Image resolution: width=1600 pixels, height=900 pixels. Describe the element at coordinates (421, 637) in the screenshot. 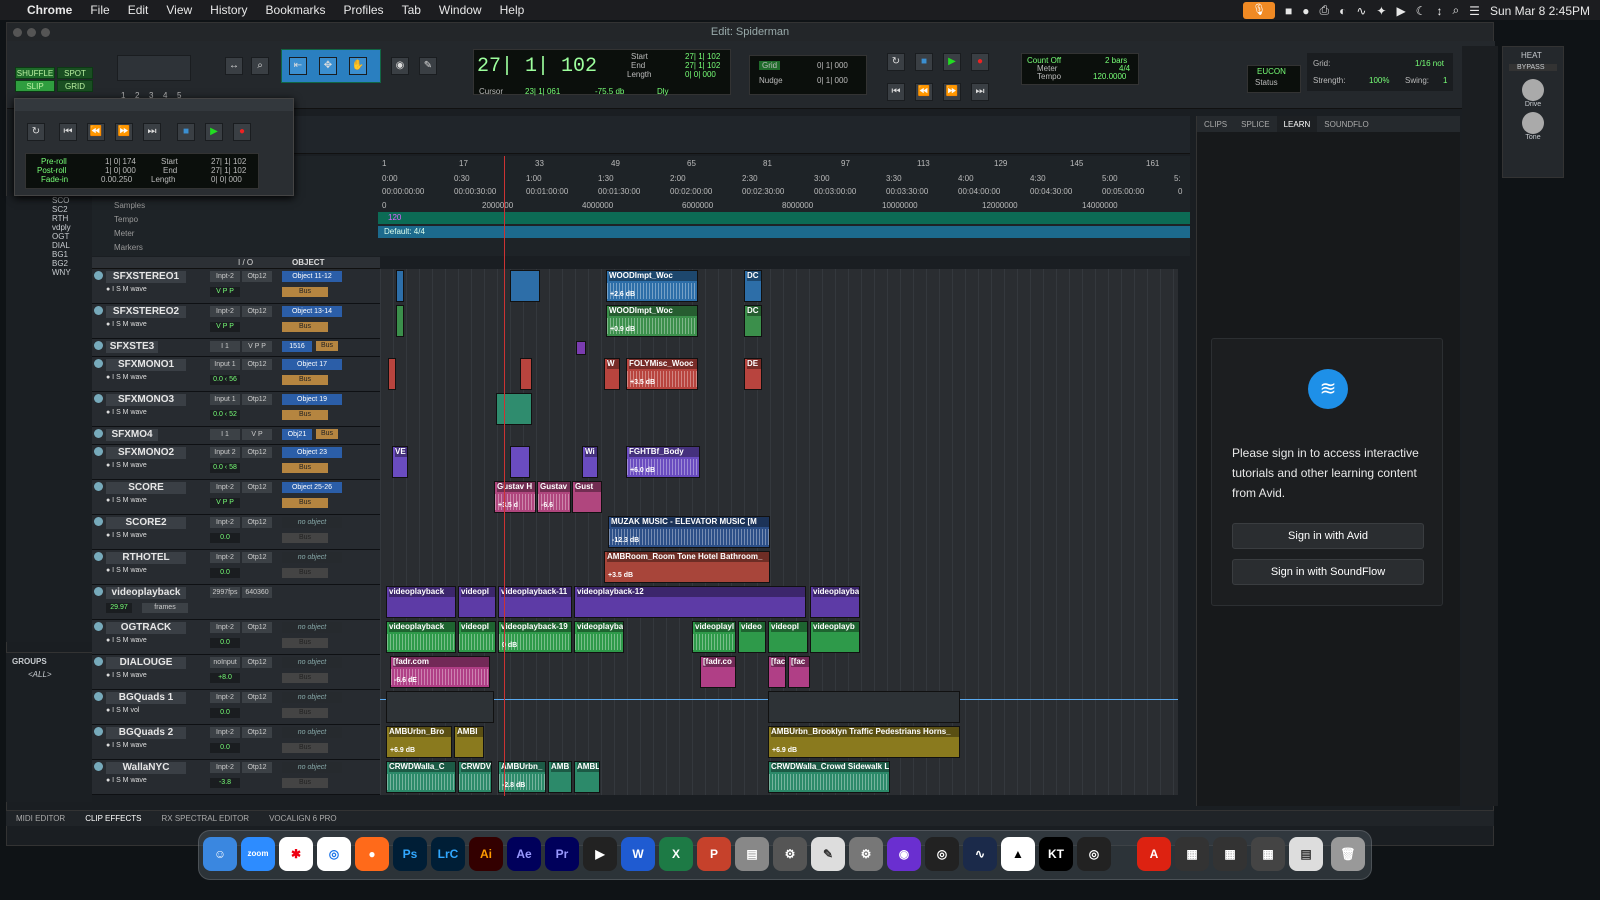

I see `audio-clip: videoplayback` at that location.